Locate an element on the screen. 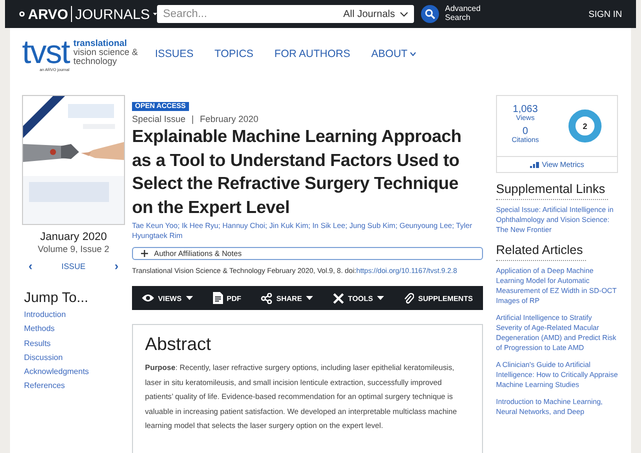  score-badge: 2 is located at coordinates (585, 126).